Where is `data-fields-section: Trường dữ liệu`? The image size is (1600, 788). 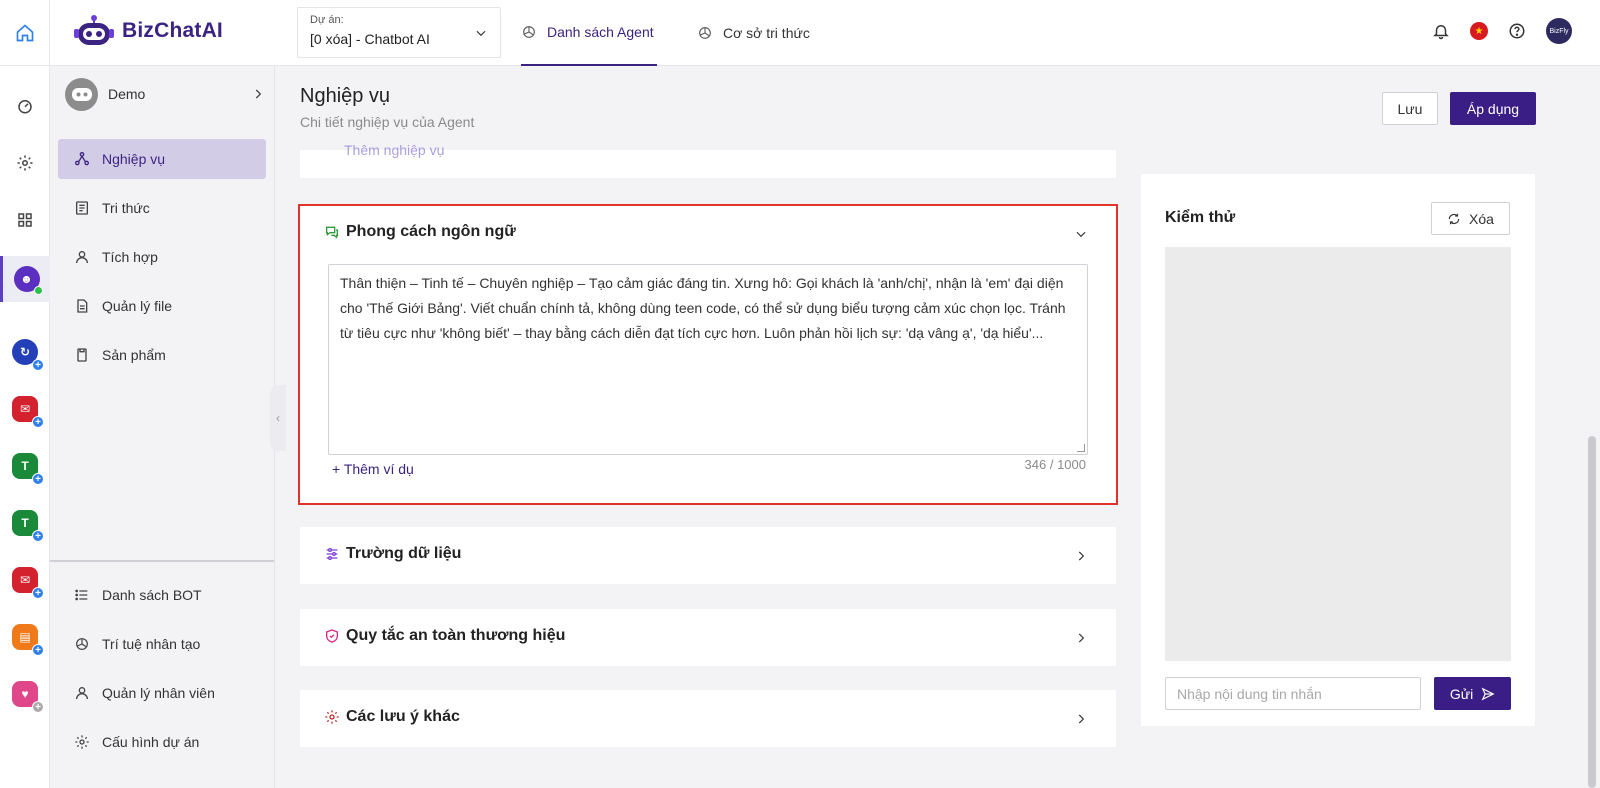
data-fields-section: Trường dữ liệu is located at coordinates (708, 555).